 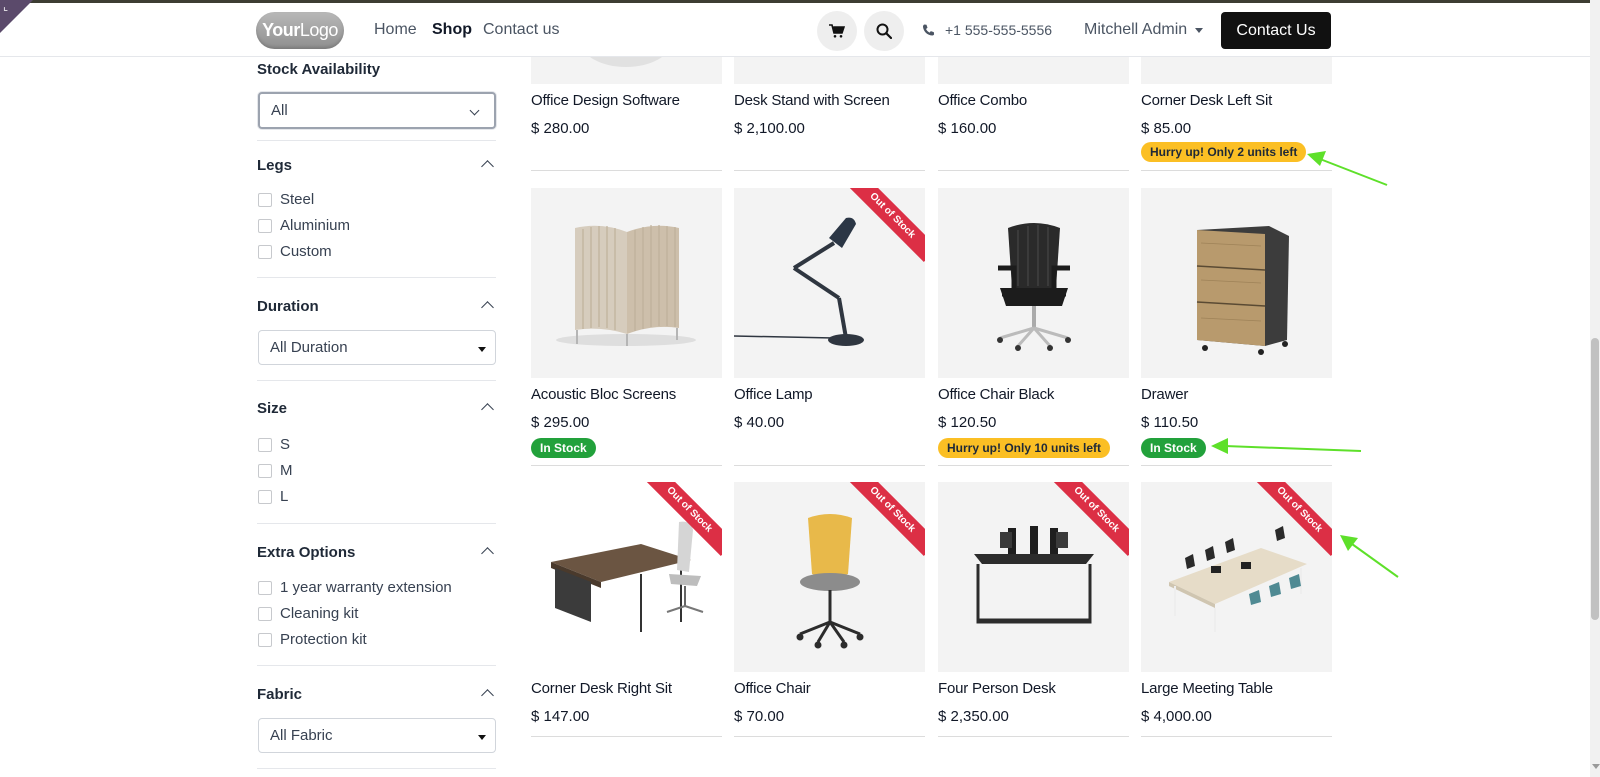 What do you see at coordinates (1136, 29) in the screenshot?
I see `user-name: Mitchell Admin` at bounding box center [1136, 29].